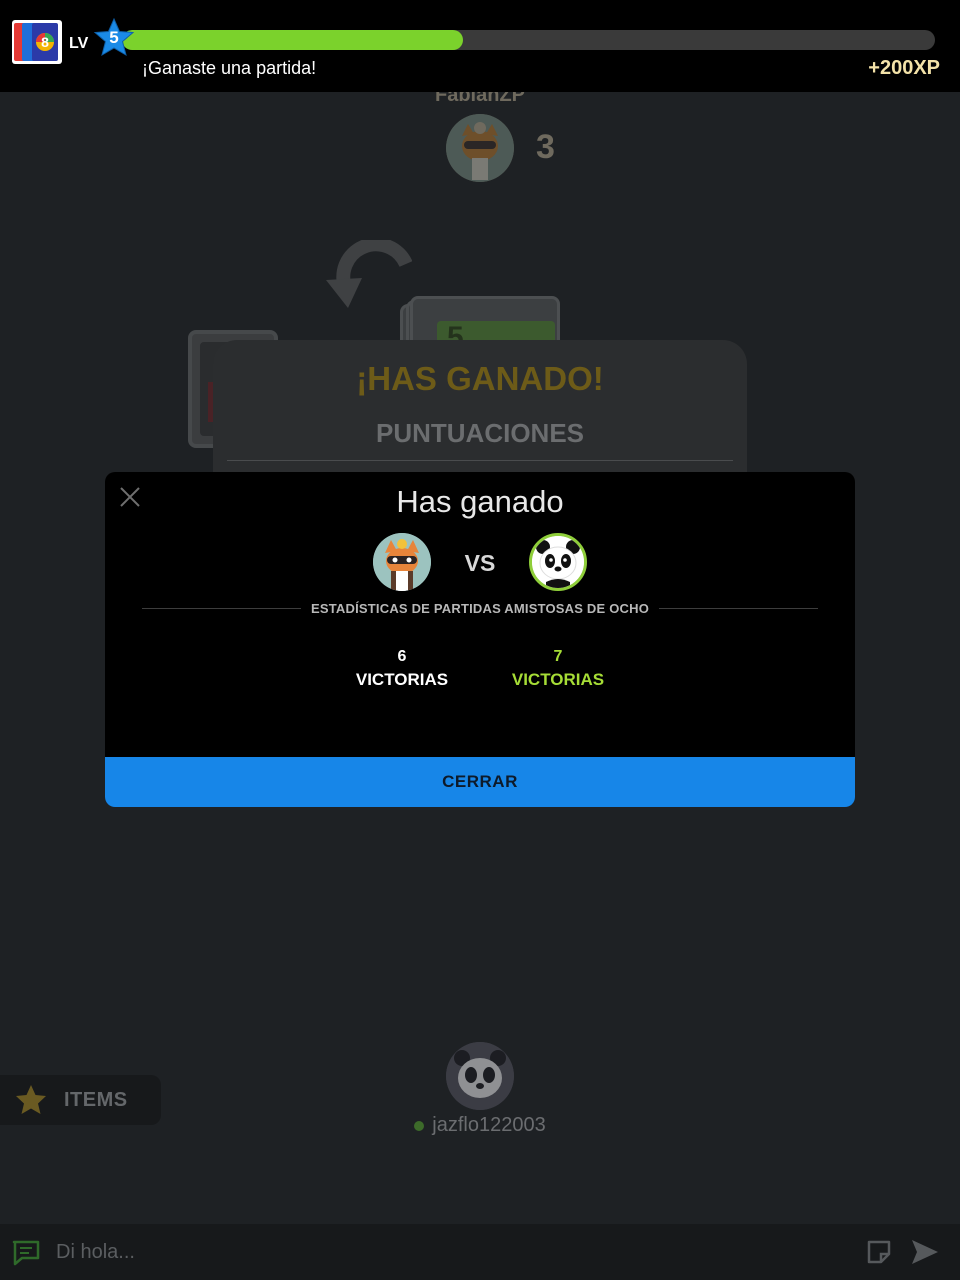  I want to click on items-button: ITEMS, so click(80, 1100).